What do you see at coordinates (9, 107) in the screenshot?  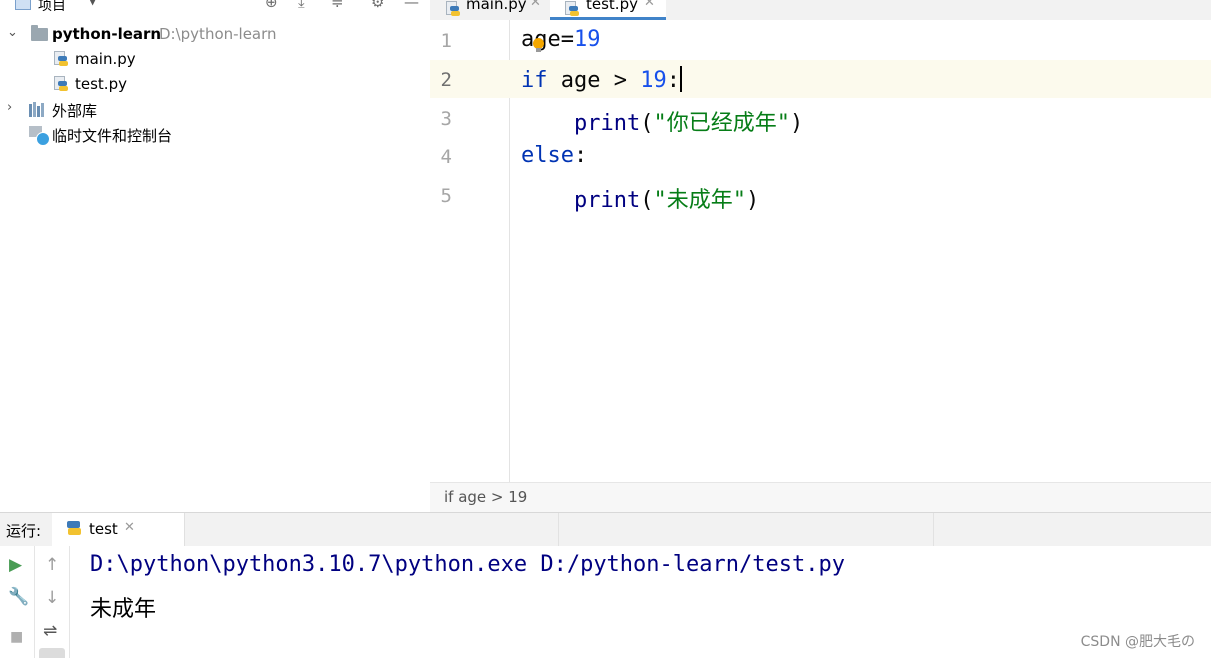 I see `chevron-right-icon: ›` at bounding box center [9, 107].